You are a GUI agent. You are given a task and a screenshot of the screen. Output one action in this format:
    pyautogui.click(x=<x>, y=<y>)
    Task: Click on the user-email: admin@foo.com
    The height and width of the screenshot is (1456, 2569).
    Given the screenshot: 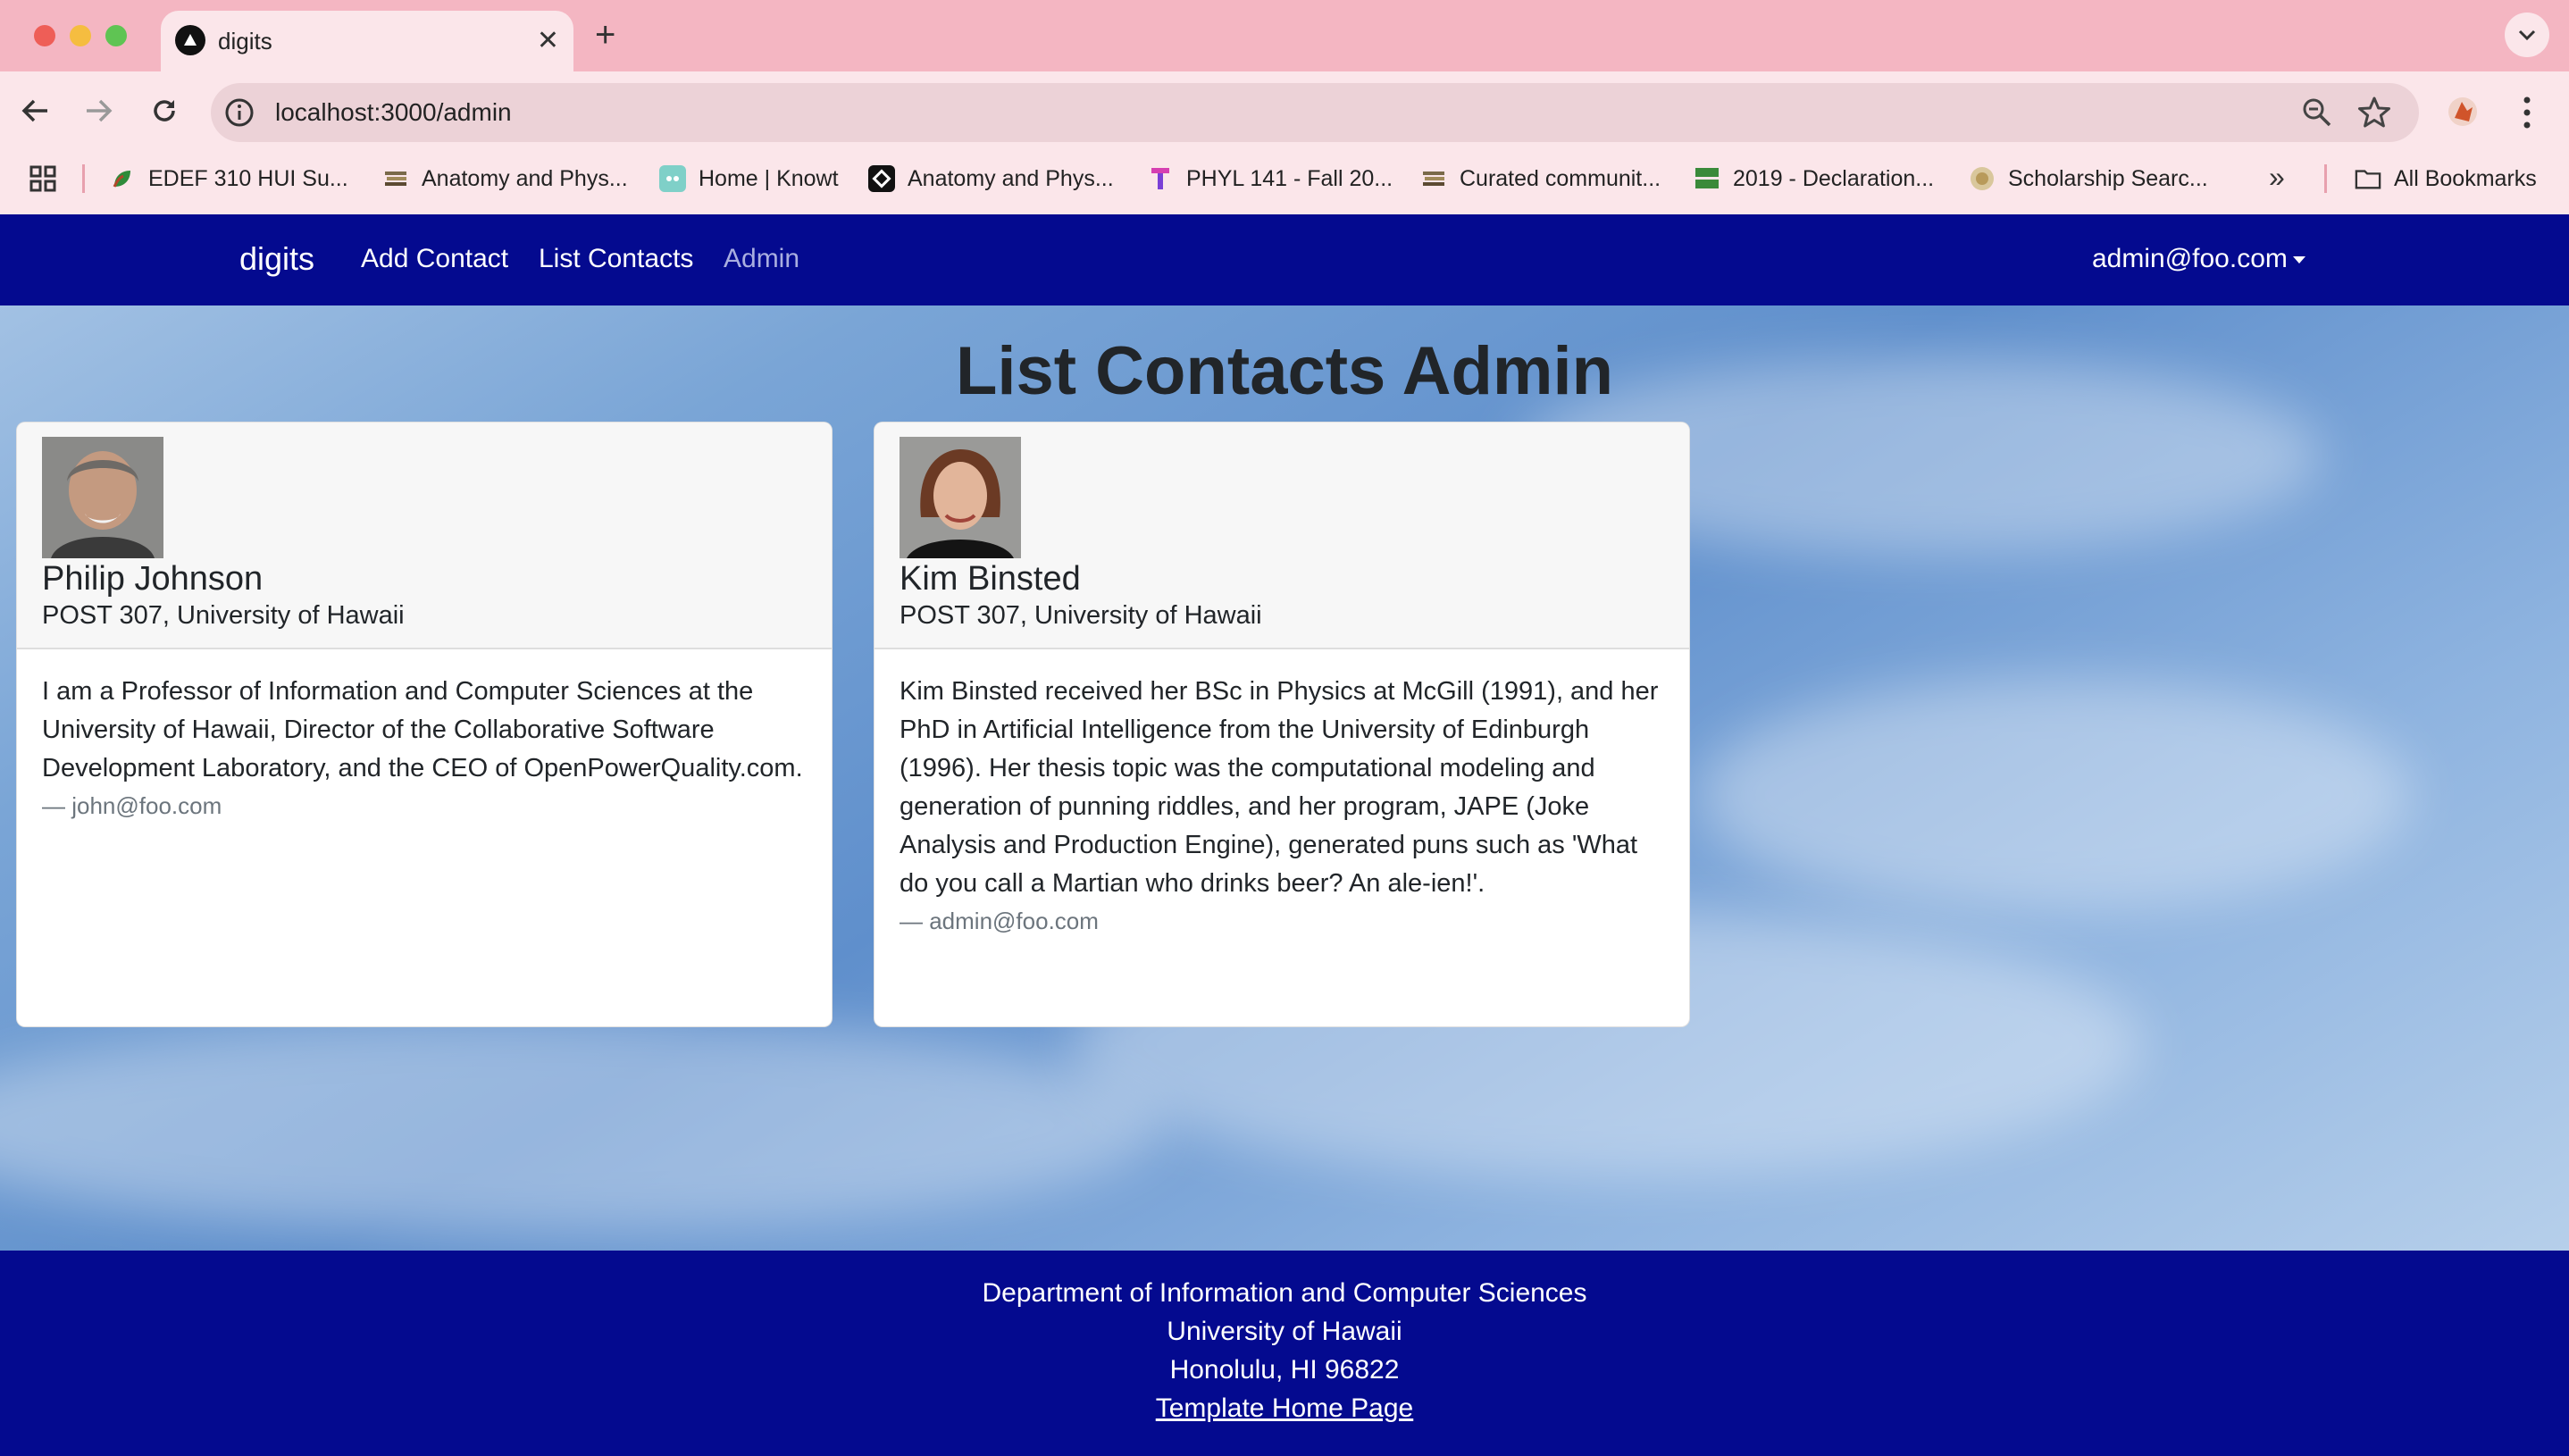 What is the action you would take?
    pyautogui.click(x=2190, y=258)
    